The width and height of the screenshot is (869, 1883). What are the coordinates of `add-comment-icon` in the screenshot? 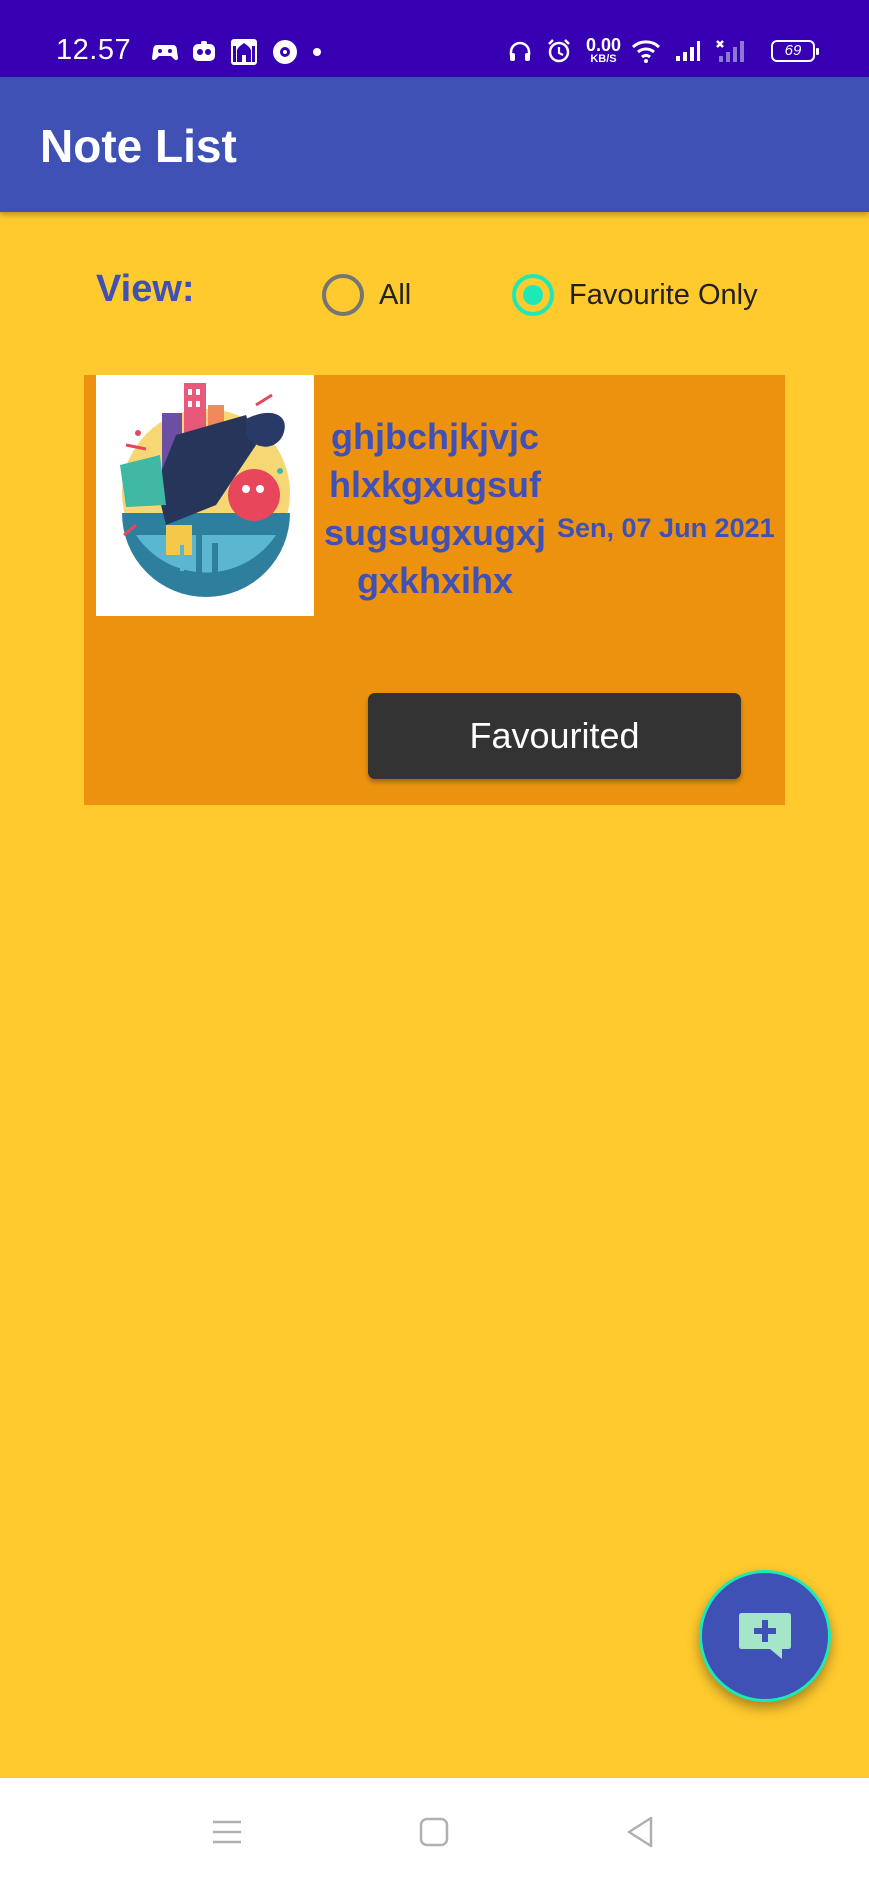 It's located at (765, 1636).